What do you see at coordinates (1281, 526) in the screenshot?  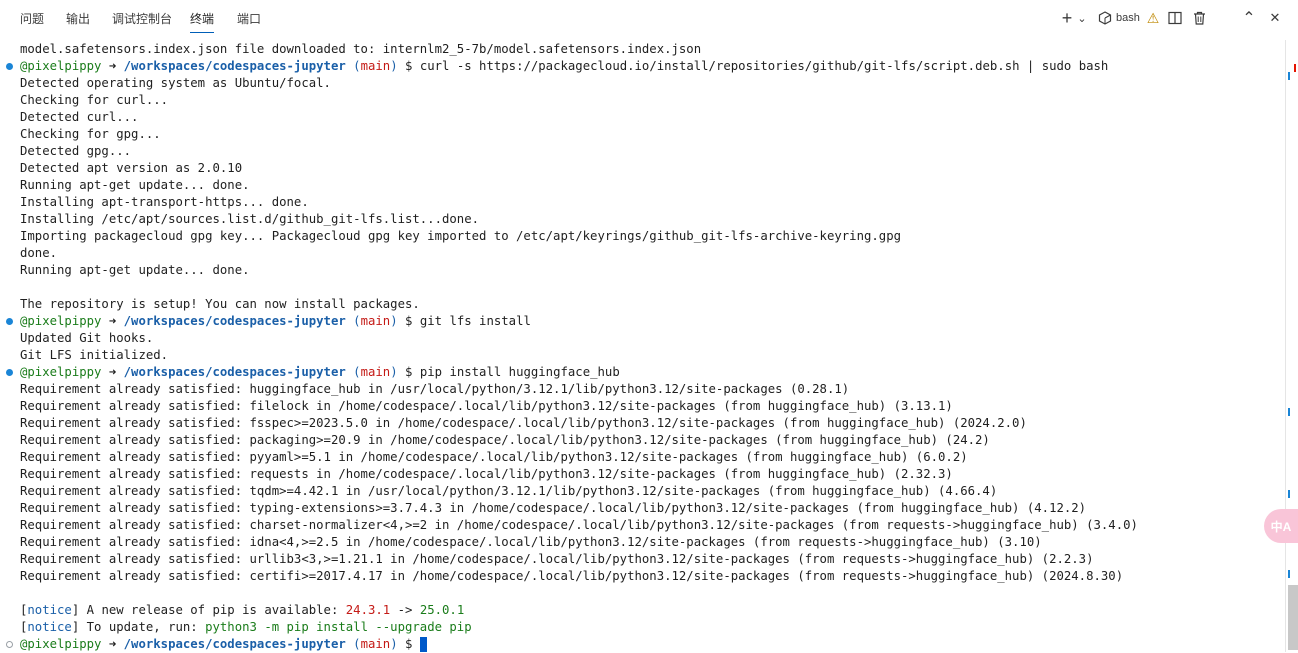 I see `translate-floating-button: 中A` at bounding box center [1281, 526].